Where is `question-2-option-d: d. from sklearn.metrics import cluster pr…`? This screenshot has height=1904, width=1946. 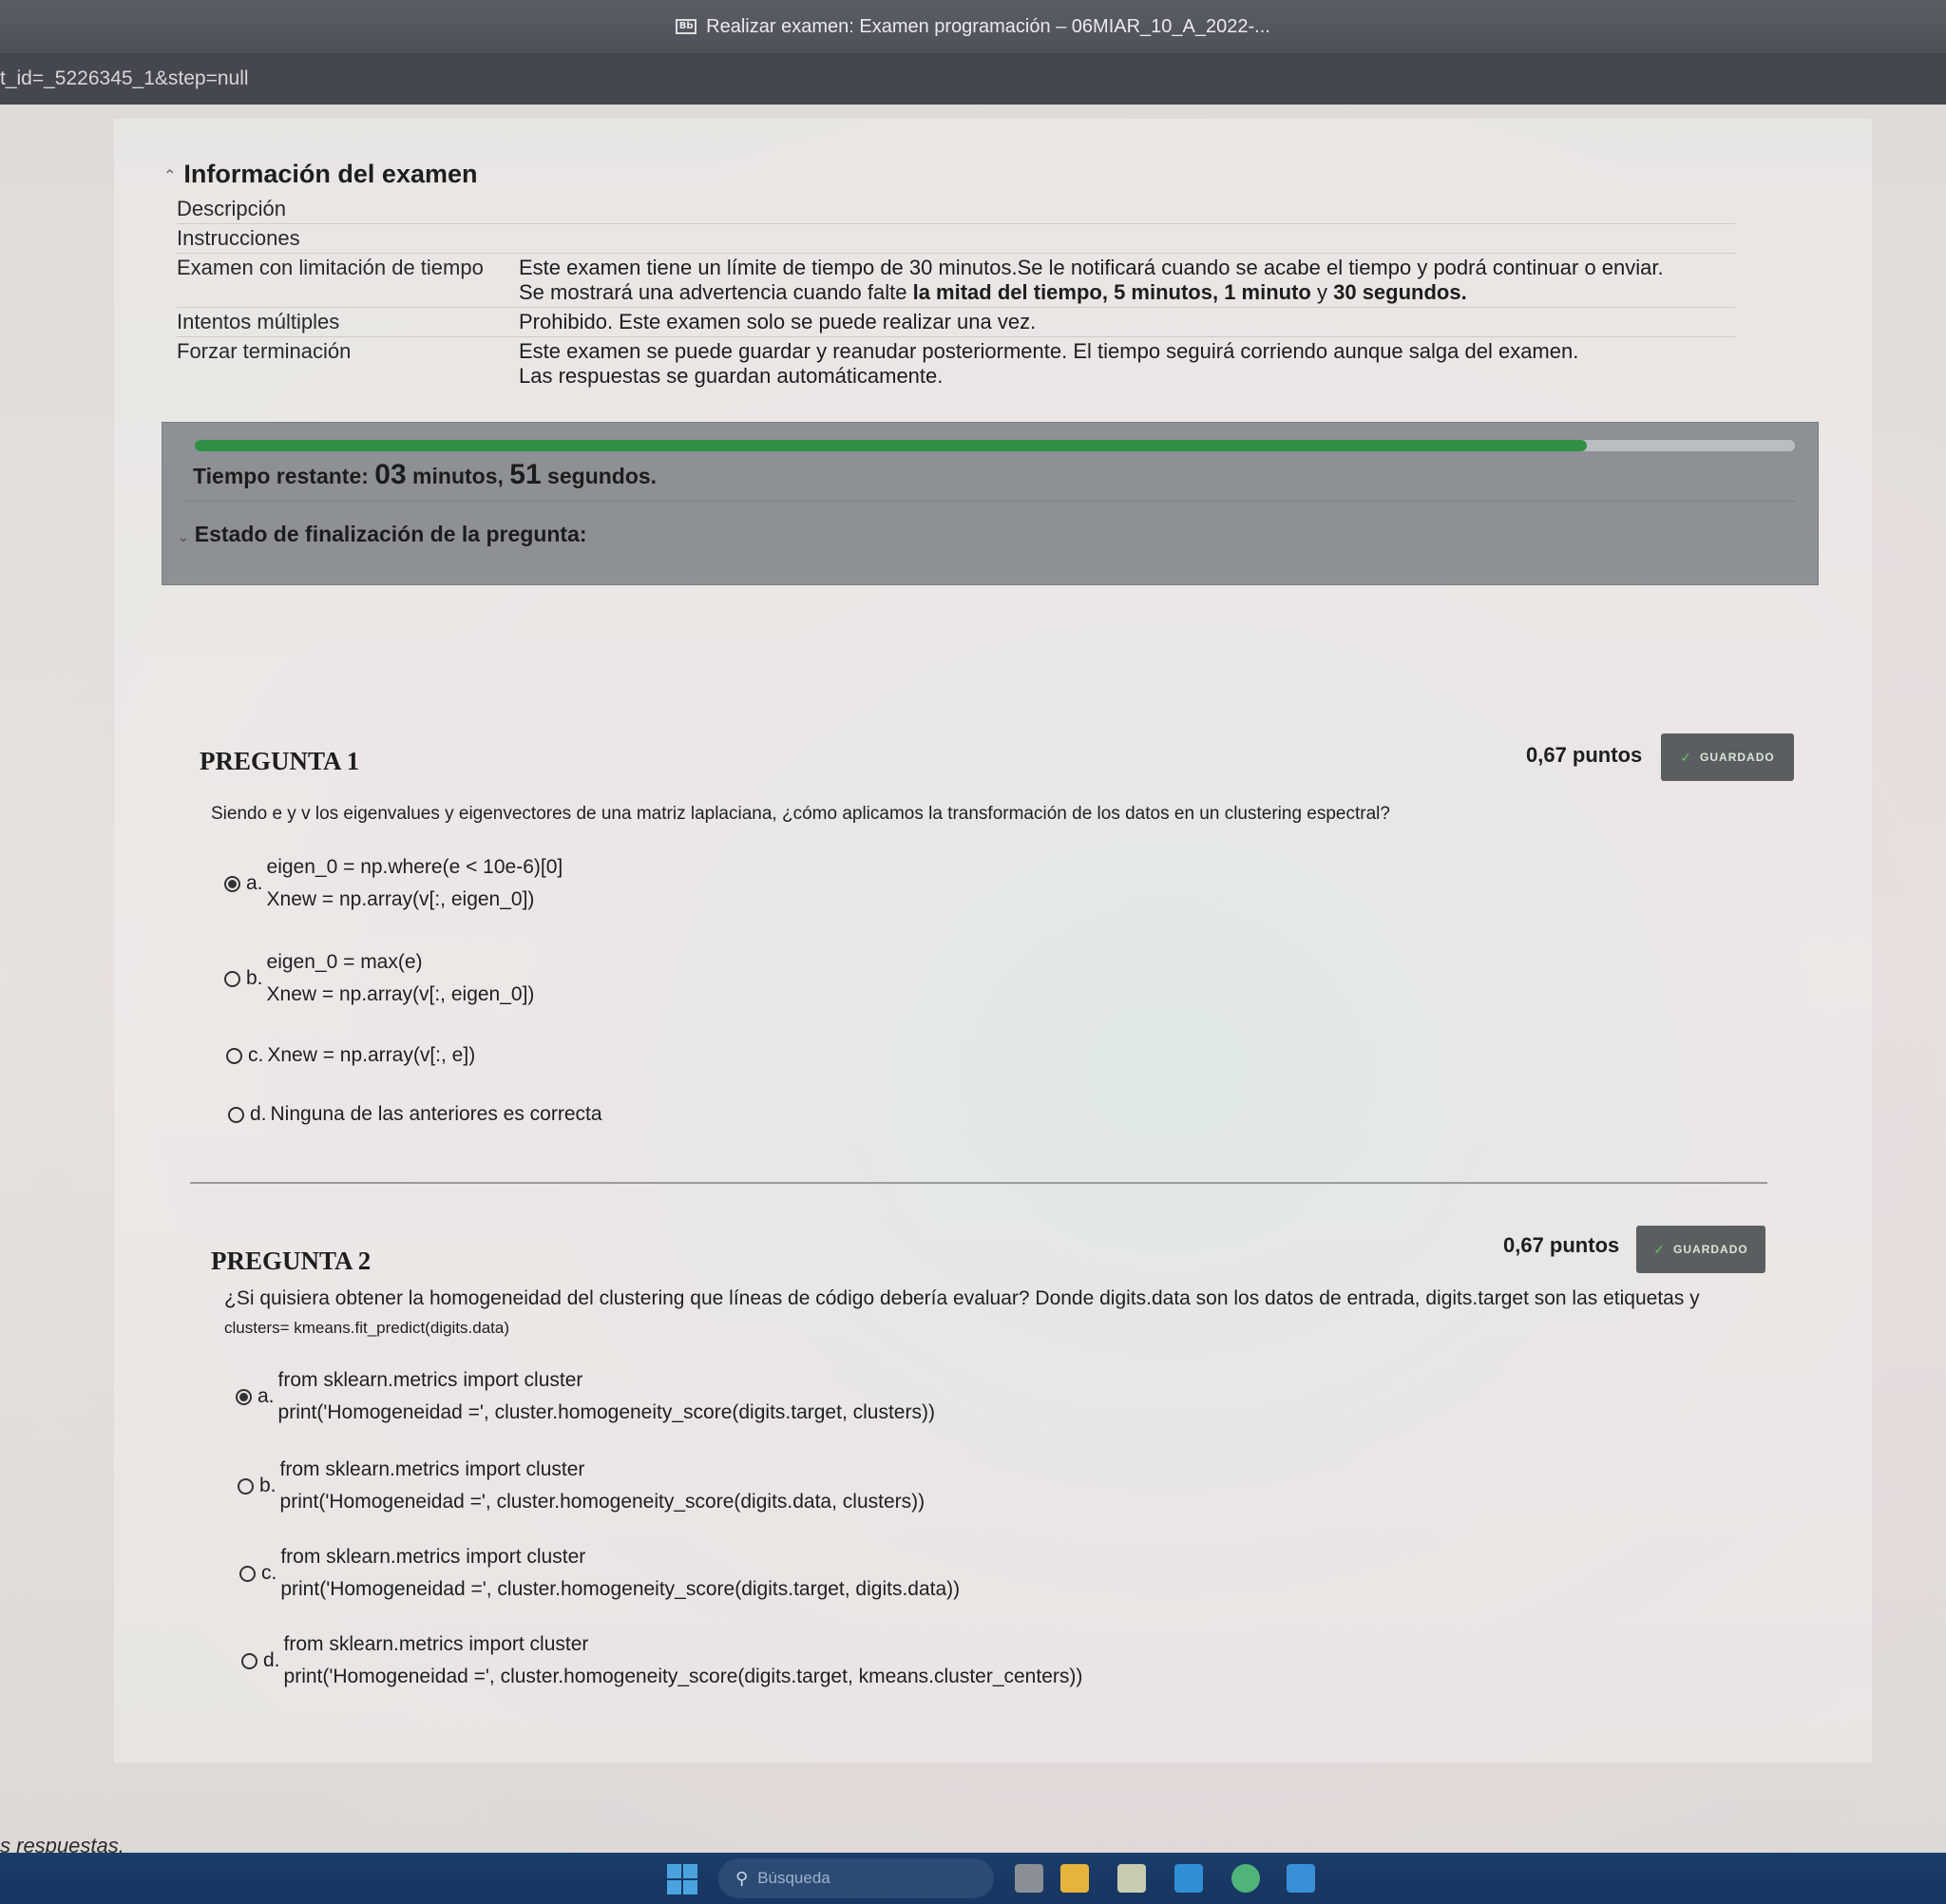 question-2-option-d: d. from sklearn.metrics import cluster pr… is located at coordinates (661, 1660).